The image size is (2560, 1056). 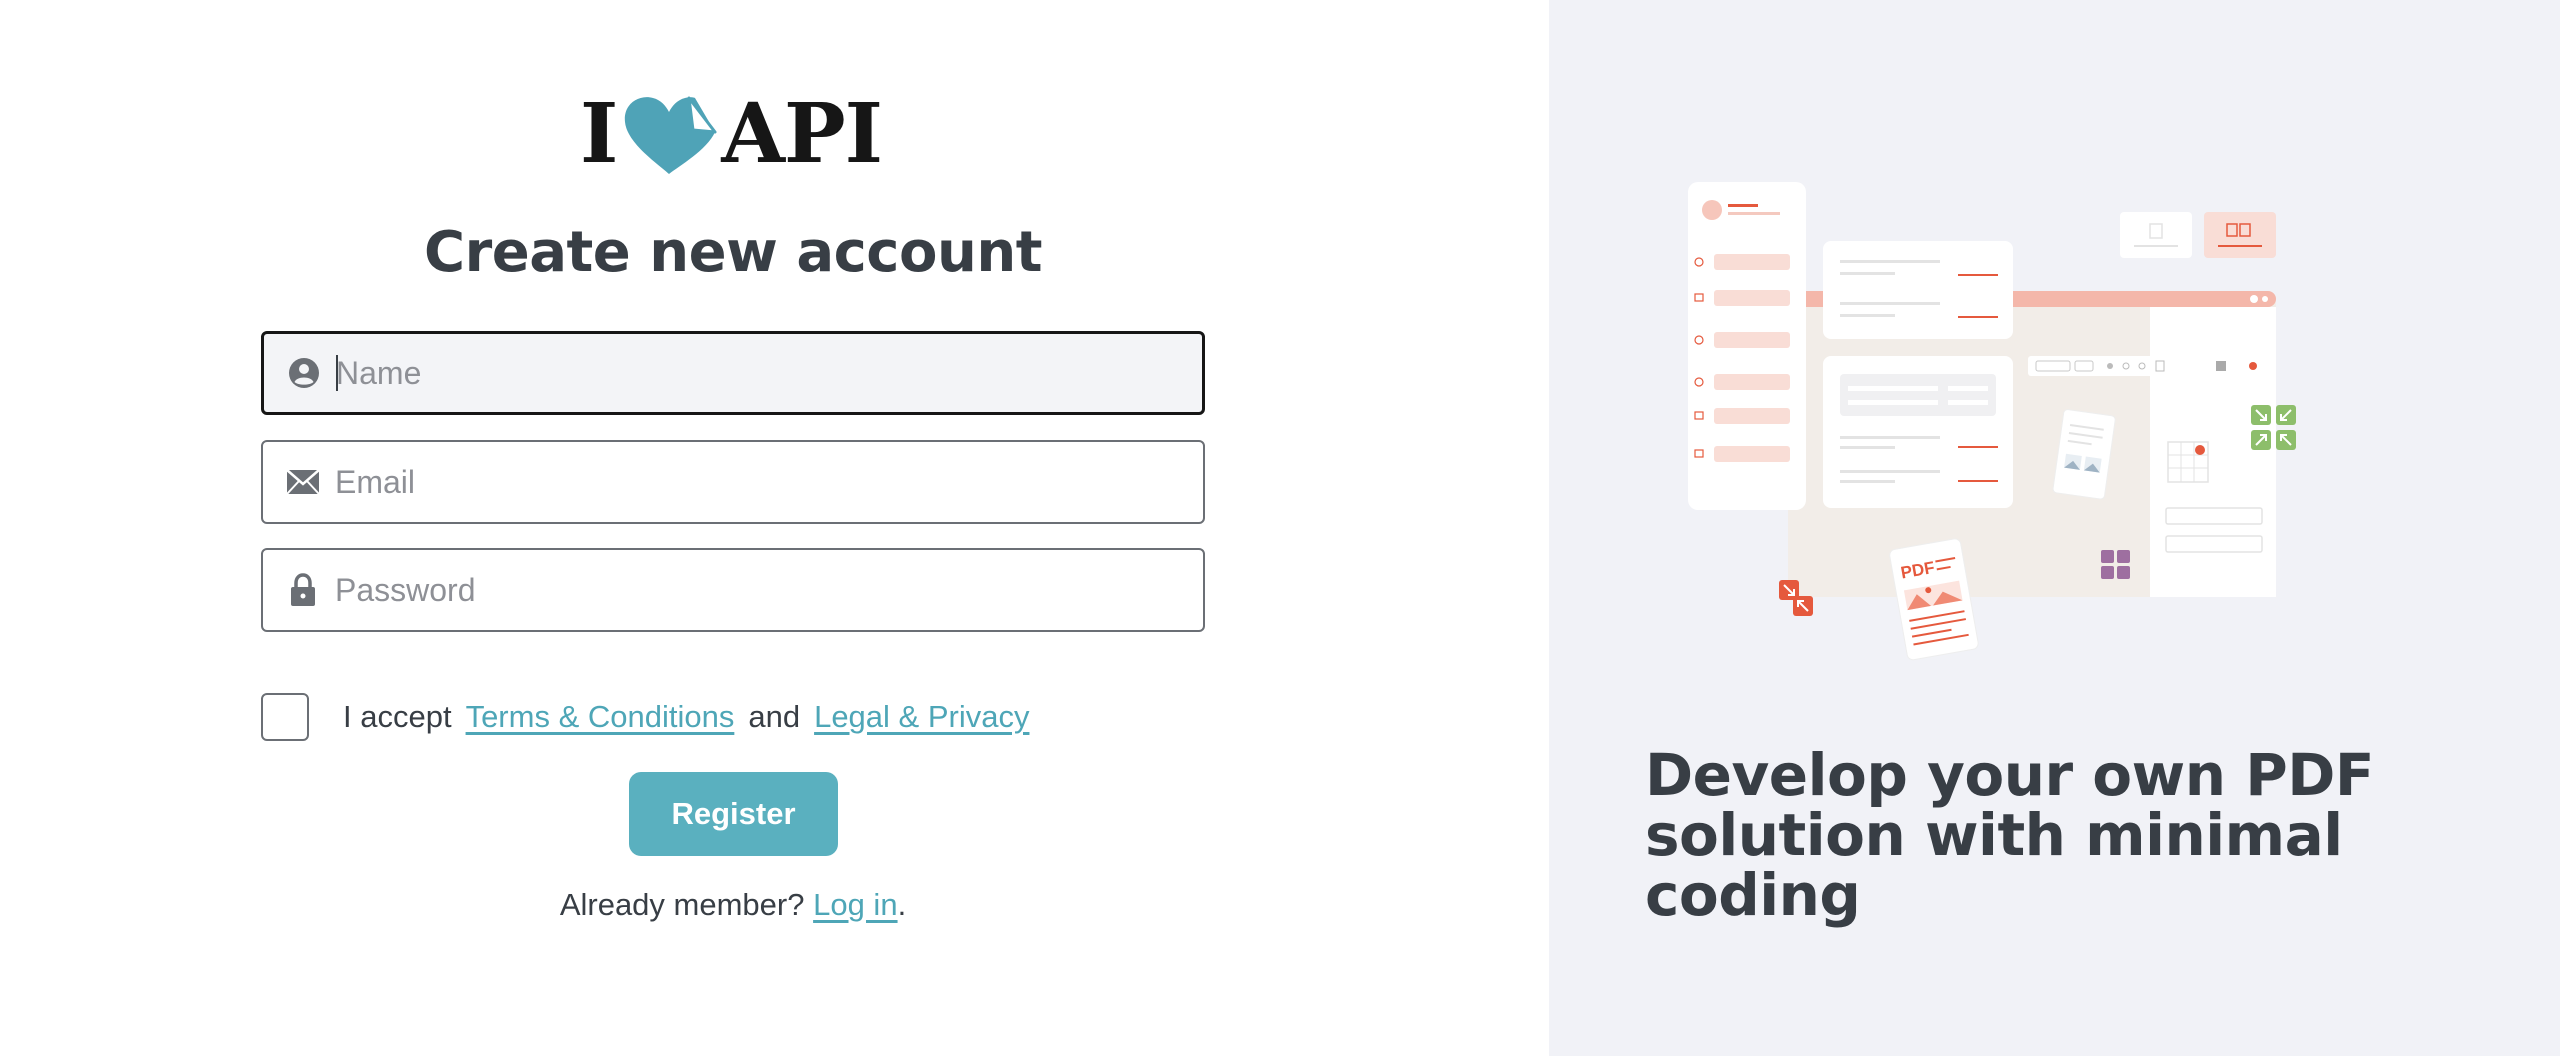 What do you see at coordinates (769, 590) in the screenshot?
I see `password-input` at bounding box center [769, 590].